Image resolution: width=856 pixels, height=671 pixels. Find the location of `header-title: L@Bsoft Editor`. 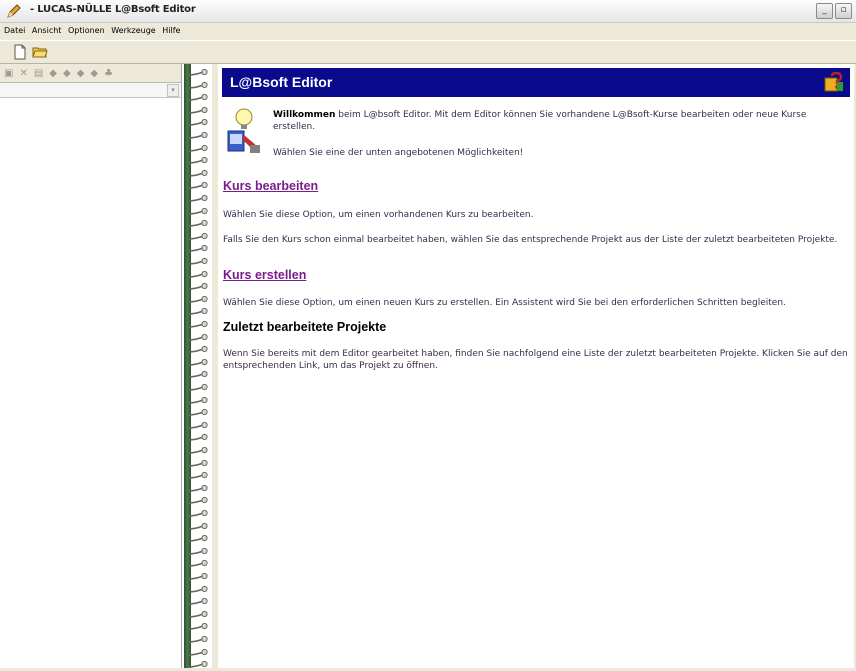

header-title: L@Bsoft Editor is located at coordinates (281, 82).